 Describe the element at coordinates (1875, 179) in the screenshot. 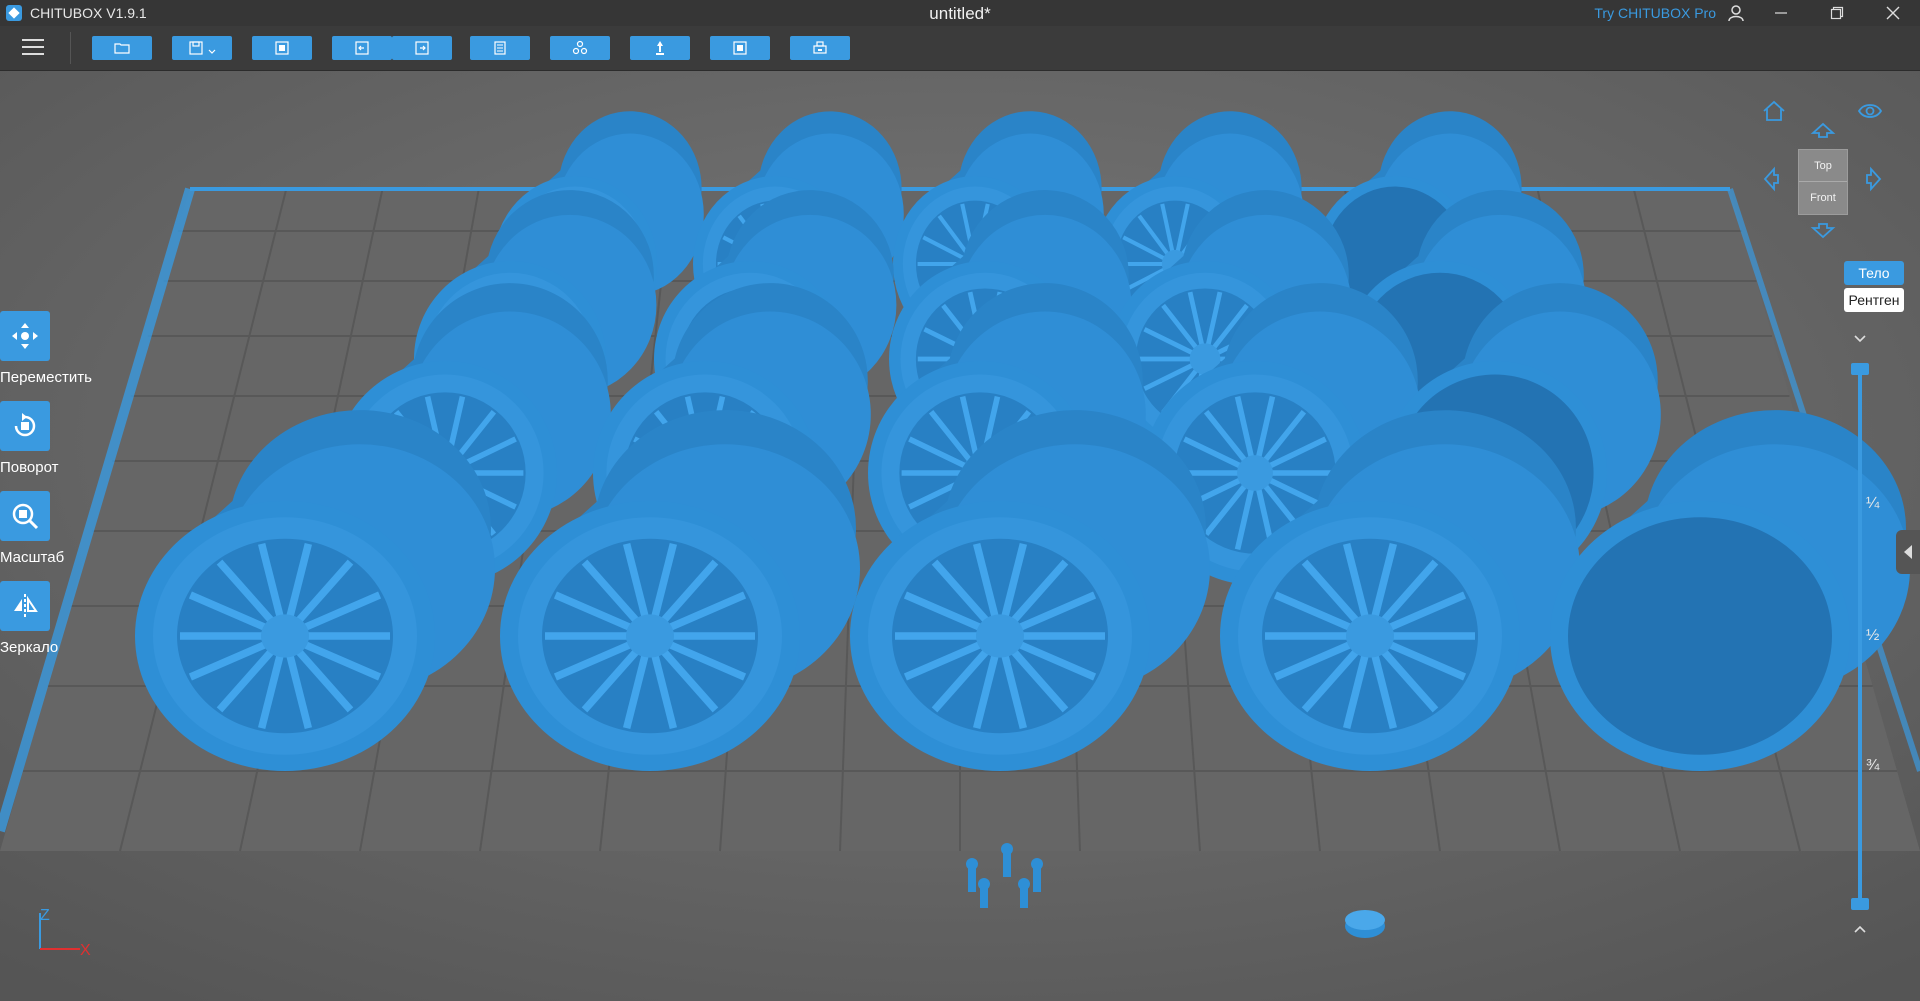

I see `arrow-right-icon` at that location.